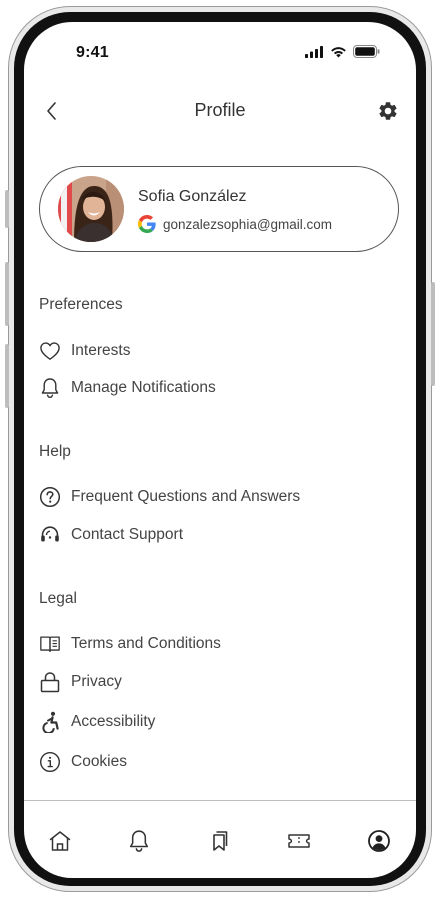 This screenshot has width=440, height=900. I want to click on status-icons, so click(342, 51).